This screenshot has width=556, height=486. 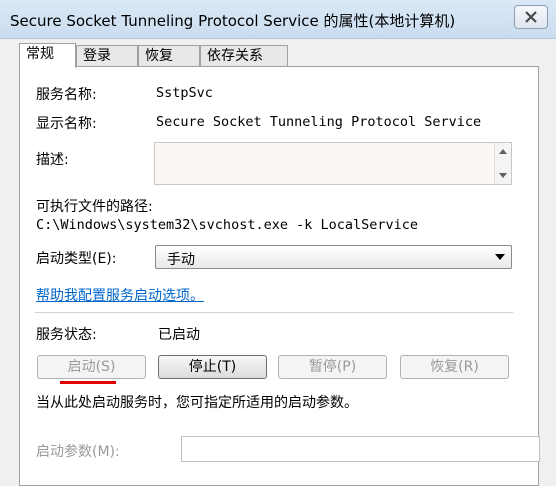 What do you see at coordinates (94, 207) in the screenshot?
I see `path-label: 可执行文件的路径:` at bounding box center [94, 207].